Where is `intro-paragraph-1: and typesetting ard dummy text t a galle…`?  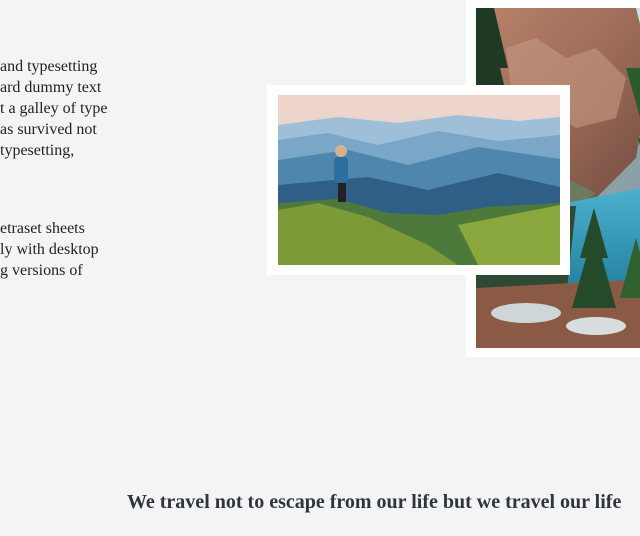
intro-paragraph-1: and typesetting ard dummy text t a galle… is located at coordinates (60, 108).